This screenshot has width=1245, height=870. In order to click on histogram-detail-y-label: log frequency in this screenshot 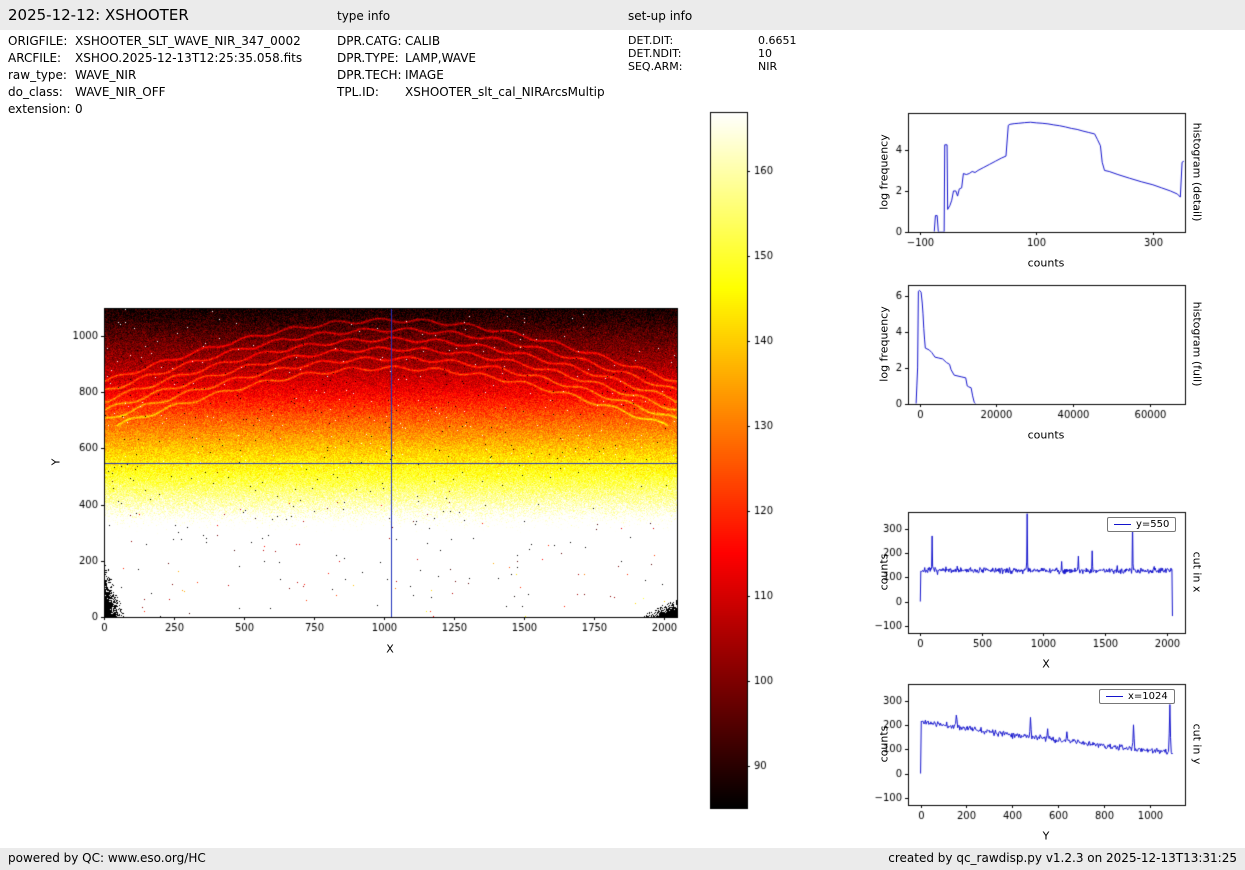, I will do `click(884, 172)`.